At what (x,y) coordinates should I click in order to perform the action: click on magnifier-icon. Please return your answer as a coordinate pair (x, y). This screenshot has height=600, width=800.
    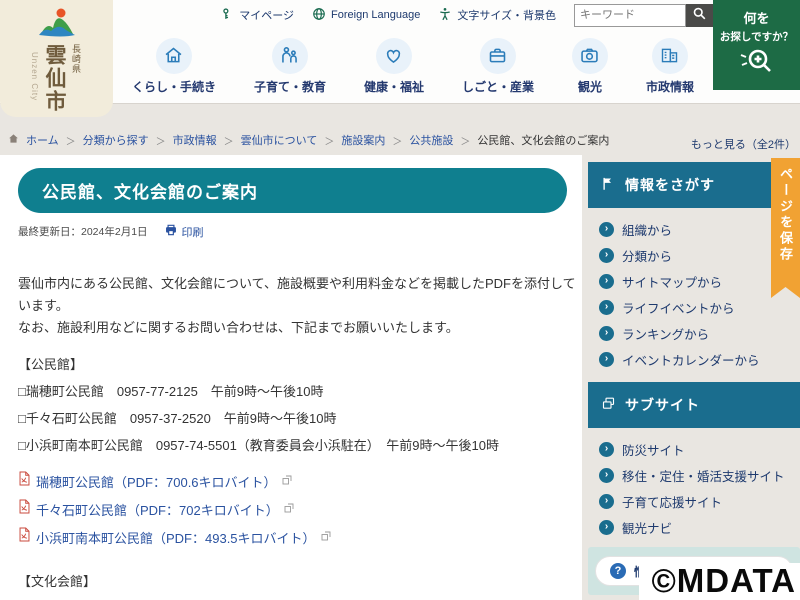
    Looking at the image, I should click on (699, 15).